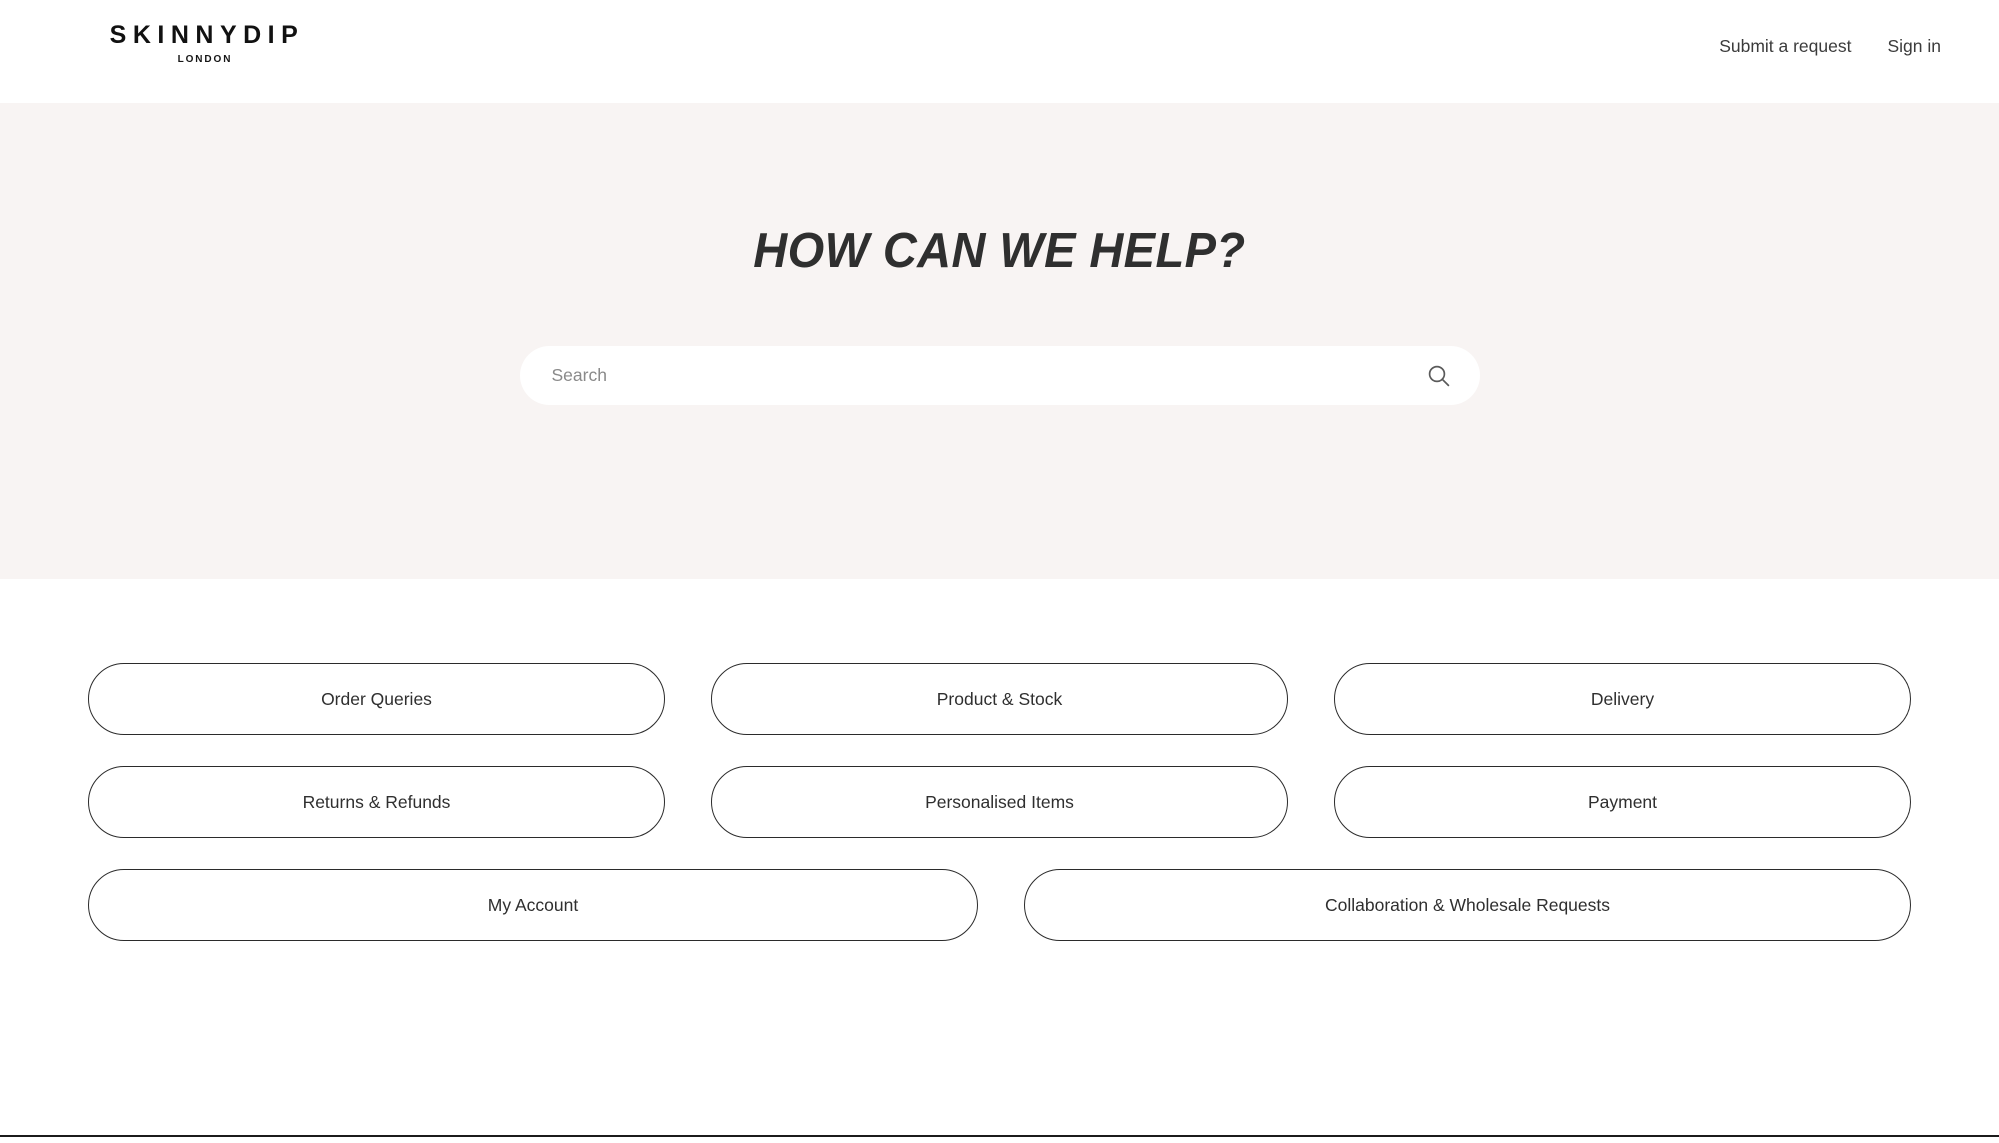  Describe the element at coordinates (1785, 46) in the screenshot. I see `nav-submit-a-request: Submit a request` at that location.